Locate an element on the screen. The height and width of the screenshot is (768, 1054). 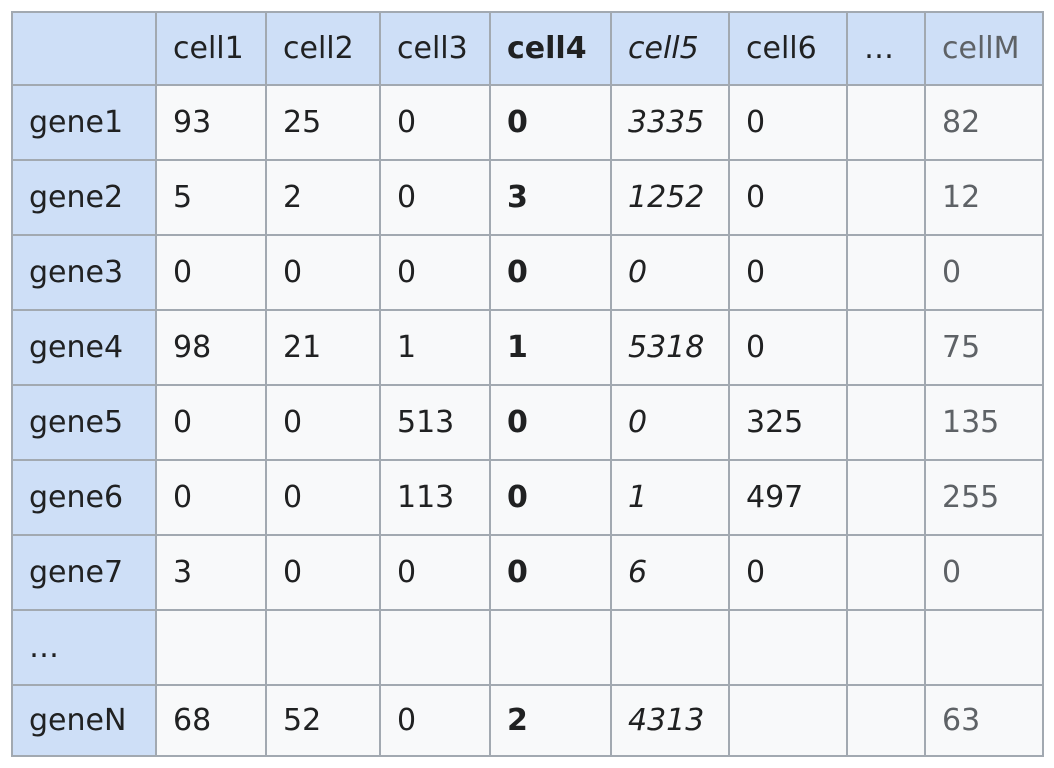
corner-cell is located at coordinates (84, 48).